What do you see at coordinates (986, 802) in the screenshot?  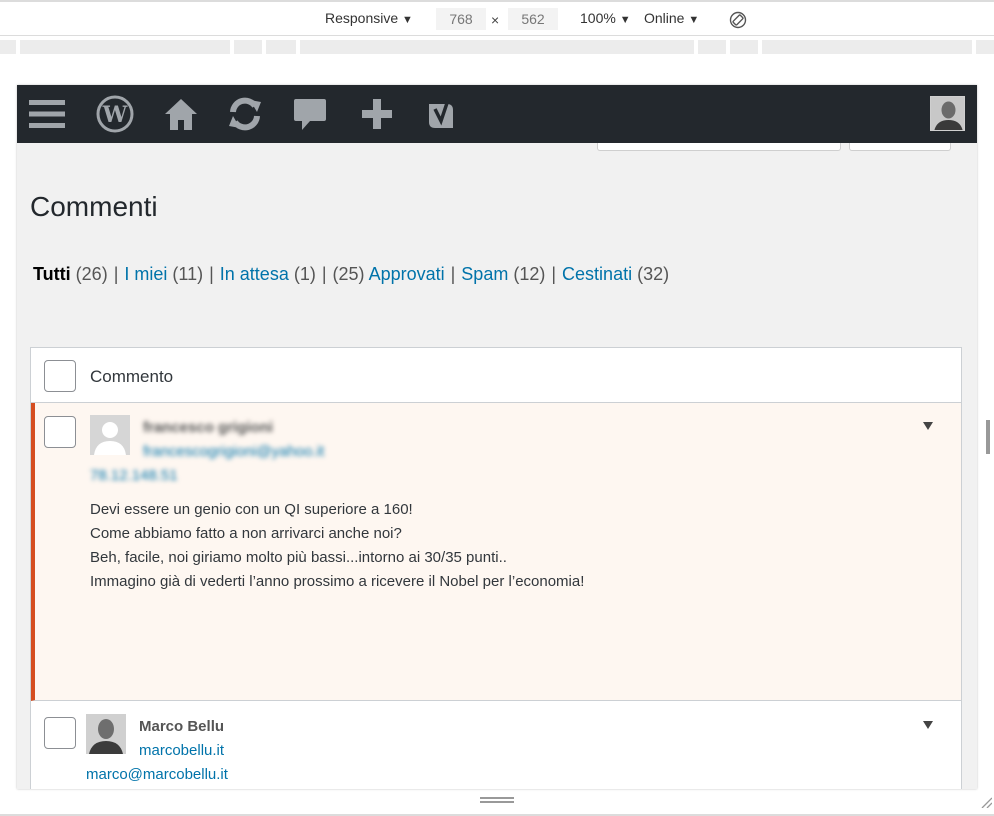 I see `resize-corner-icon` at bounding box center [986, 802].